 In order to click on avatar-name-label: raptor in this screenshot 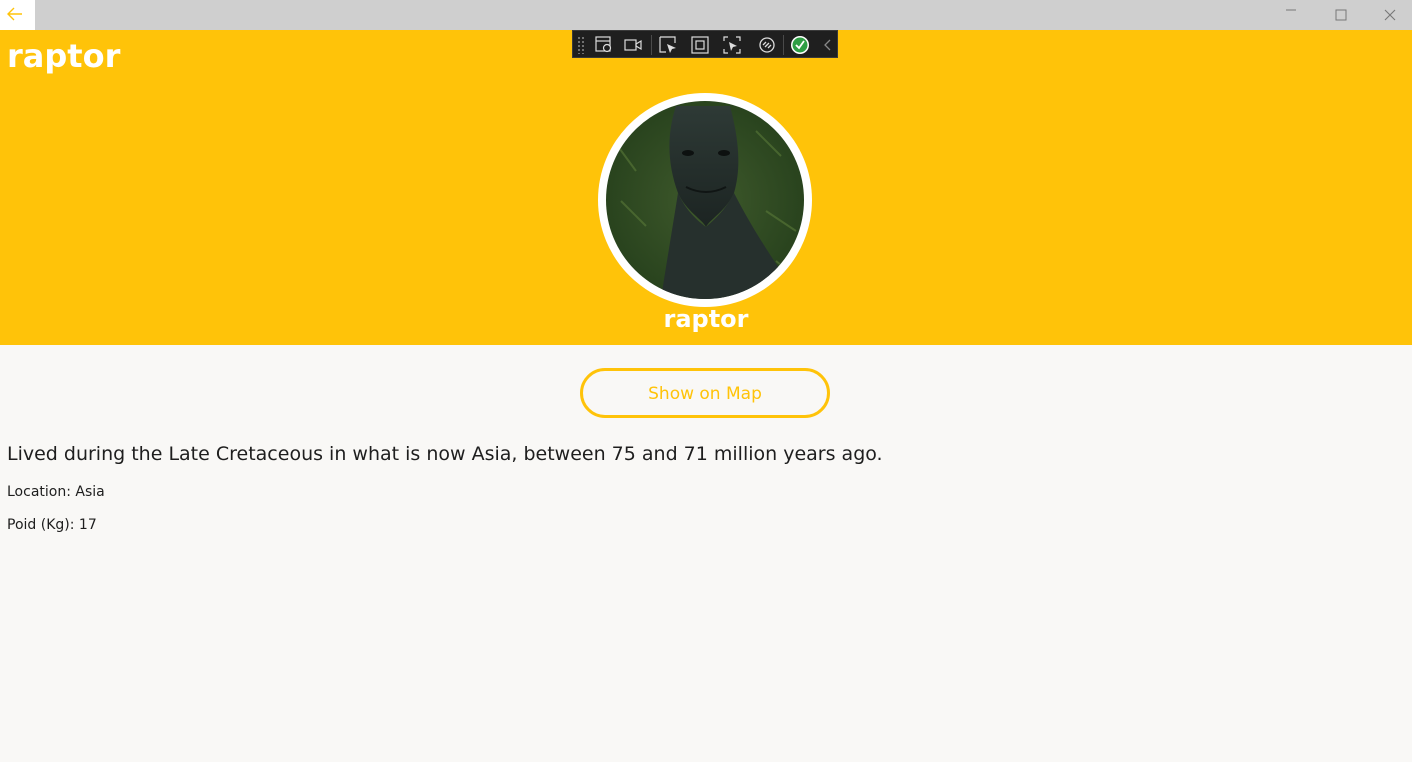, I will do `click(706, 319)`.